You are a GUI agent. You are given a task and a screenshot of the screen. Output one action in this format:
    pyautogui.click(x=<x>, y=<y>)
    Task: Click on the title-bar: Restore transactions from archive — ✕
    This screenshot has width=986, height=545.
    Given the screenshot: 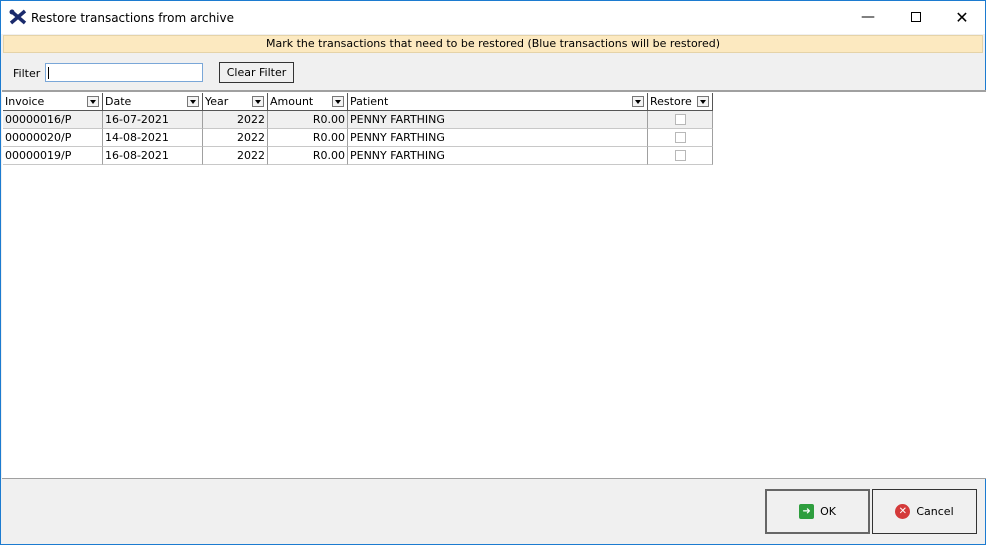 What is the action you would take?
    pyautogui.click(x=493, y=17)
    